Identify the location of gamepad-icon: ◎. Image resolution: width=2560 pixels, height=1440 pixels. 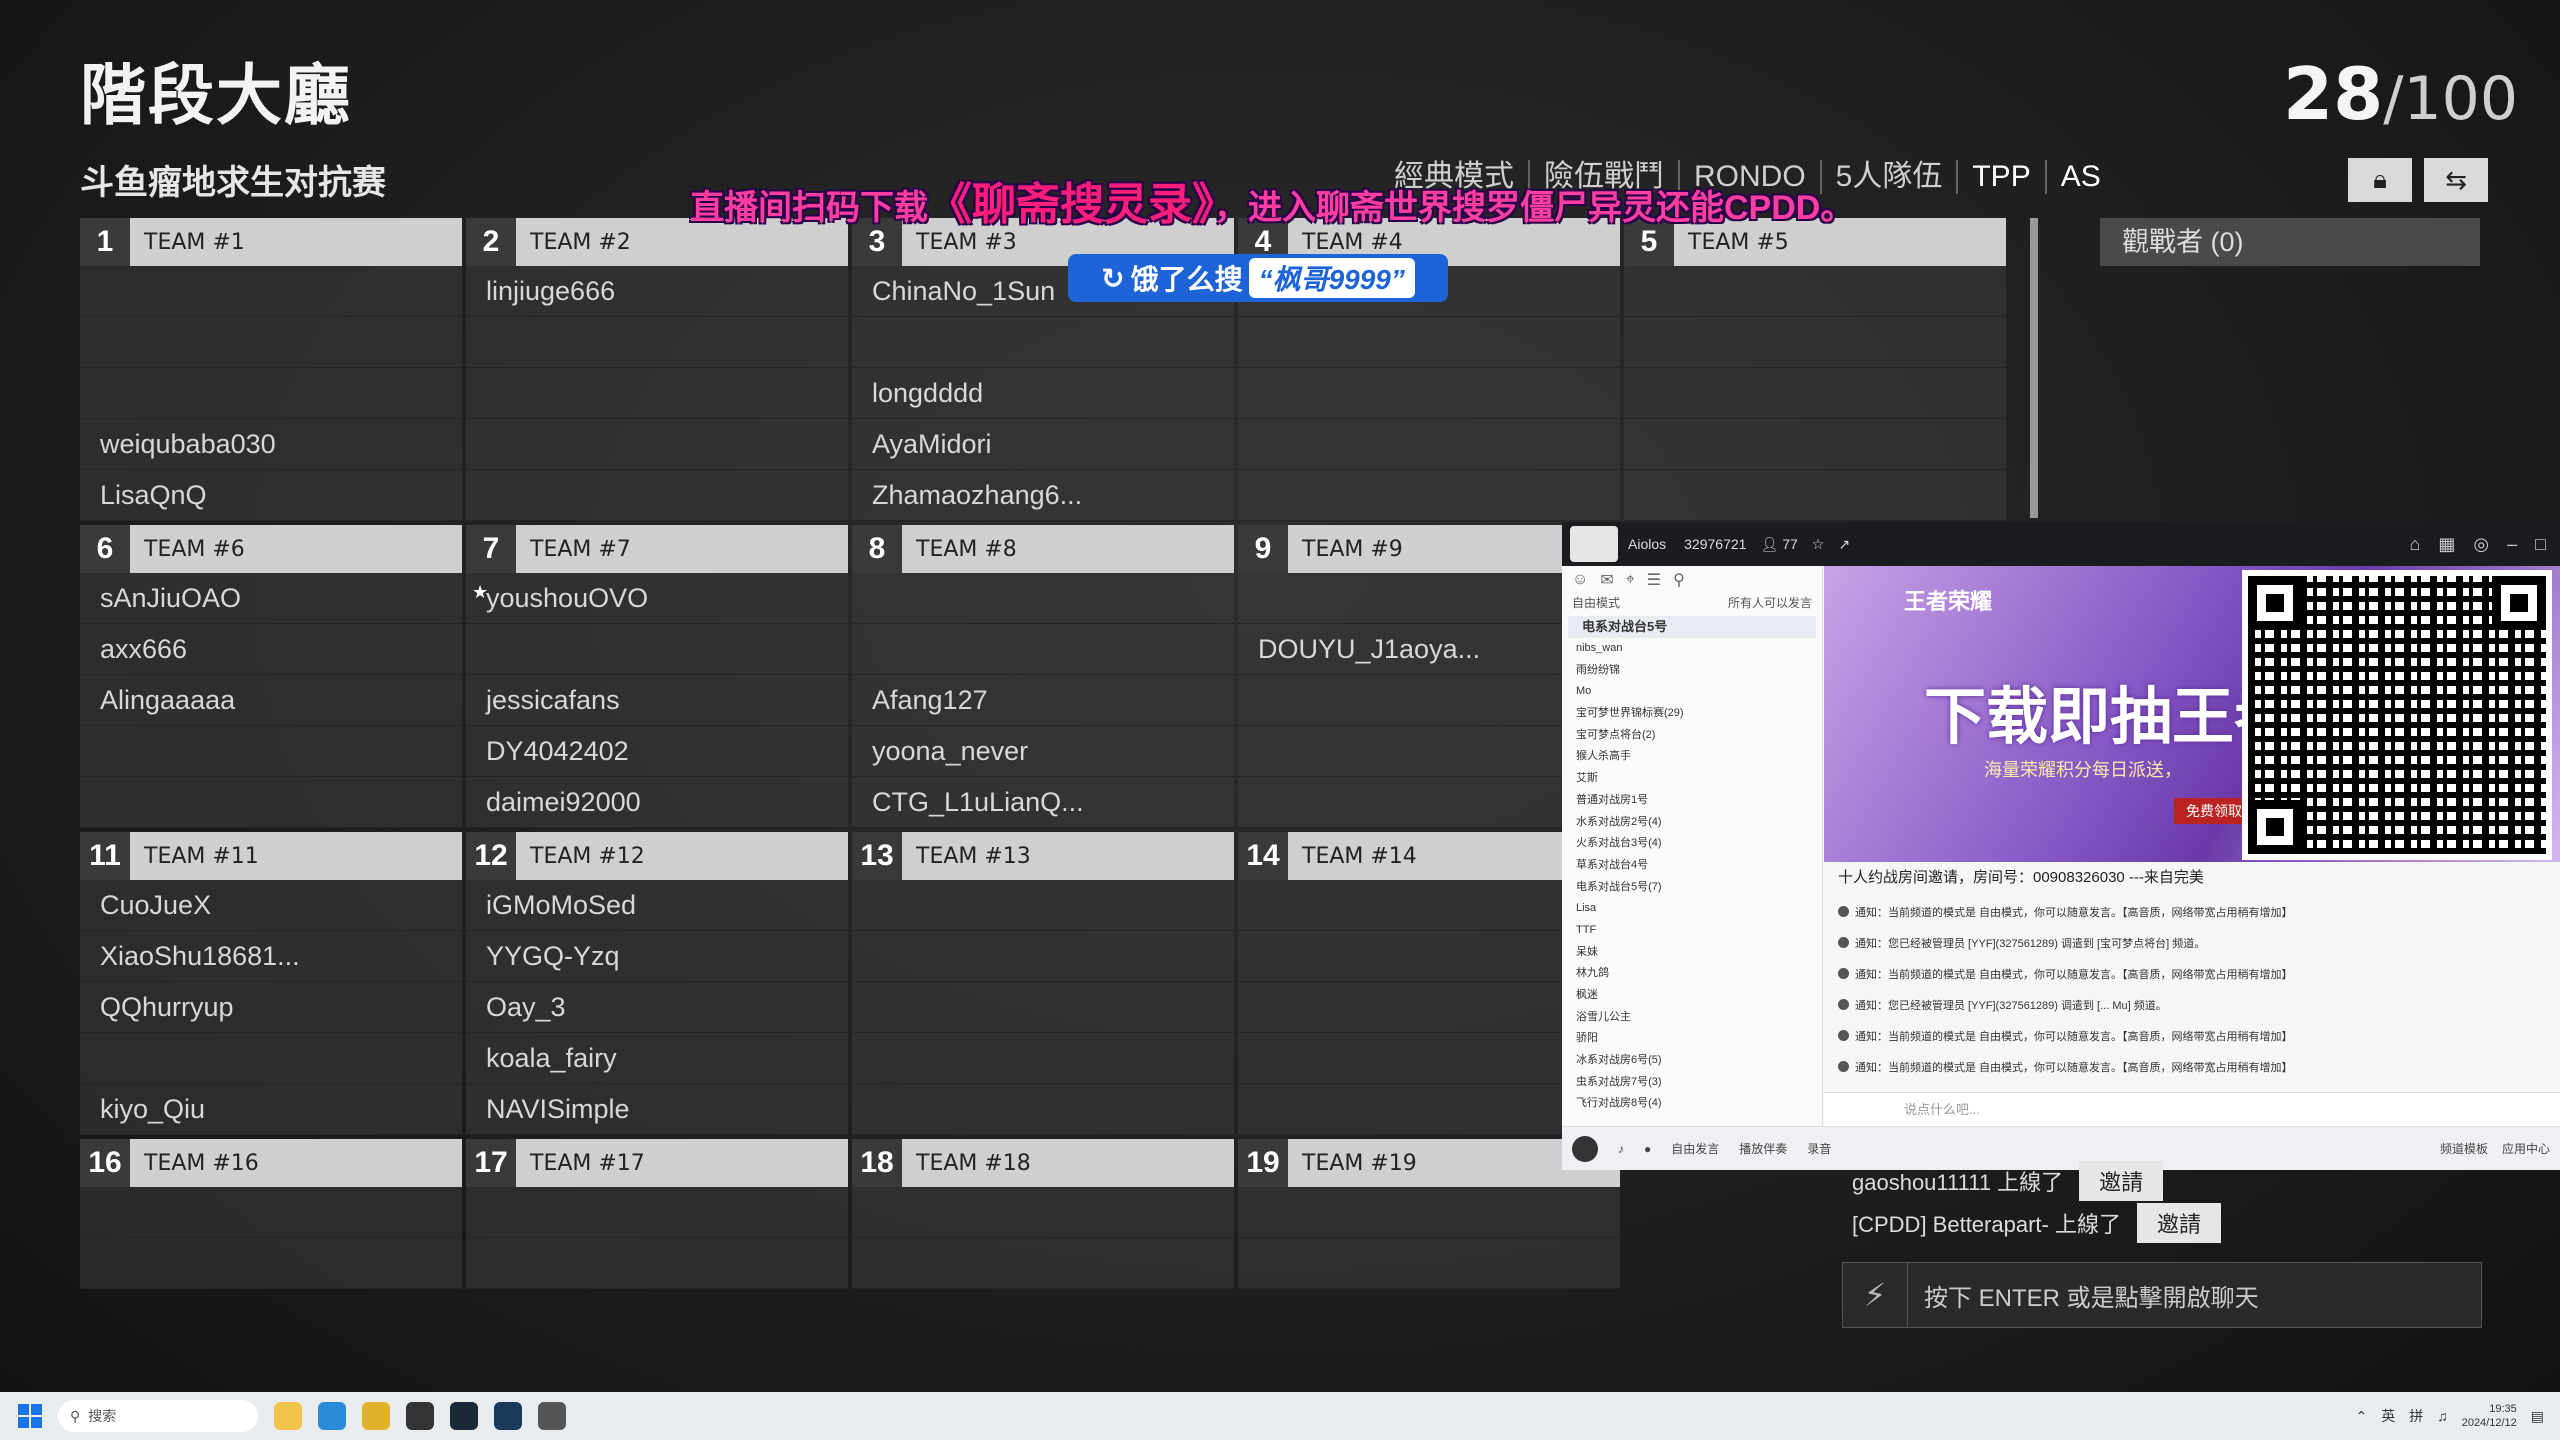
(2481, 544).